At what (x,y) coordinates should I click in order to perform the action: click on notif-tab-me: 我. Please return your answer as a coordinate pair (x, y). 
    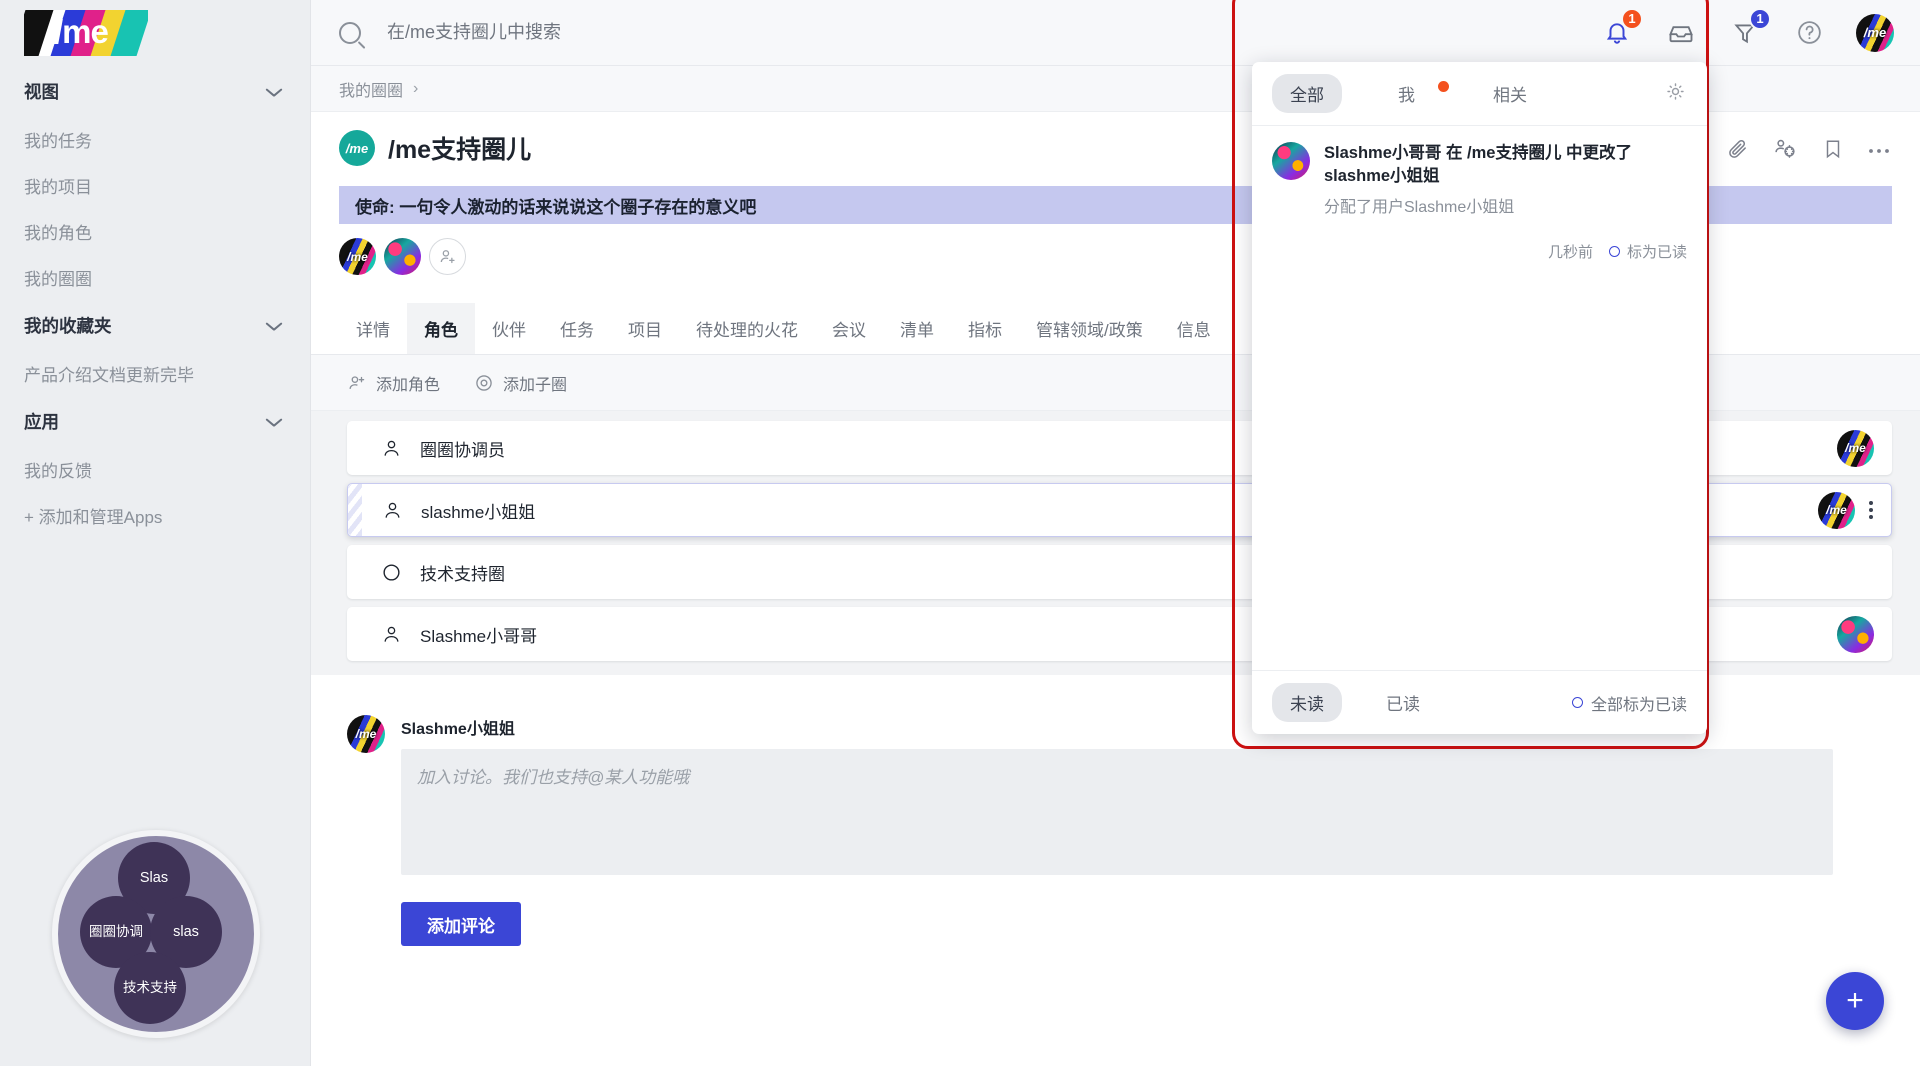
    Looking at the image, I should click on (1414, 93).